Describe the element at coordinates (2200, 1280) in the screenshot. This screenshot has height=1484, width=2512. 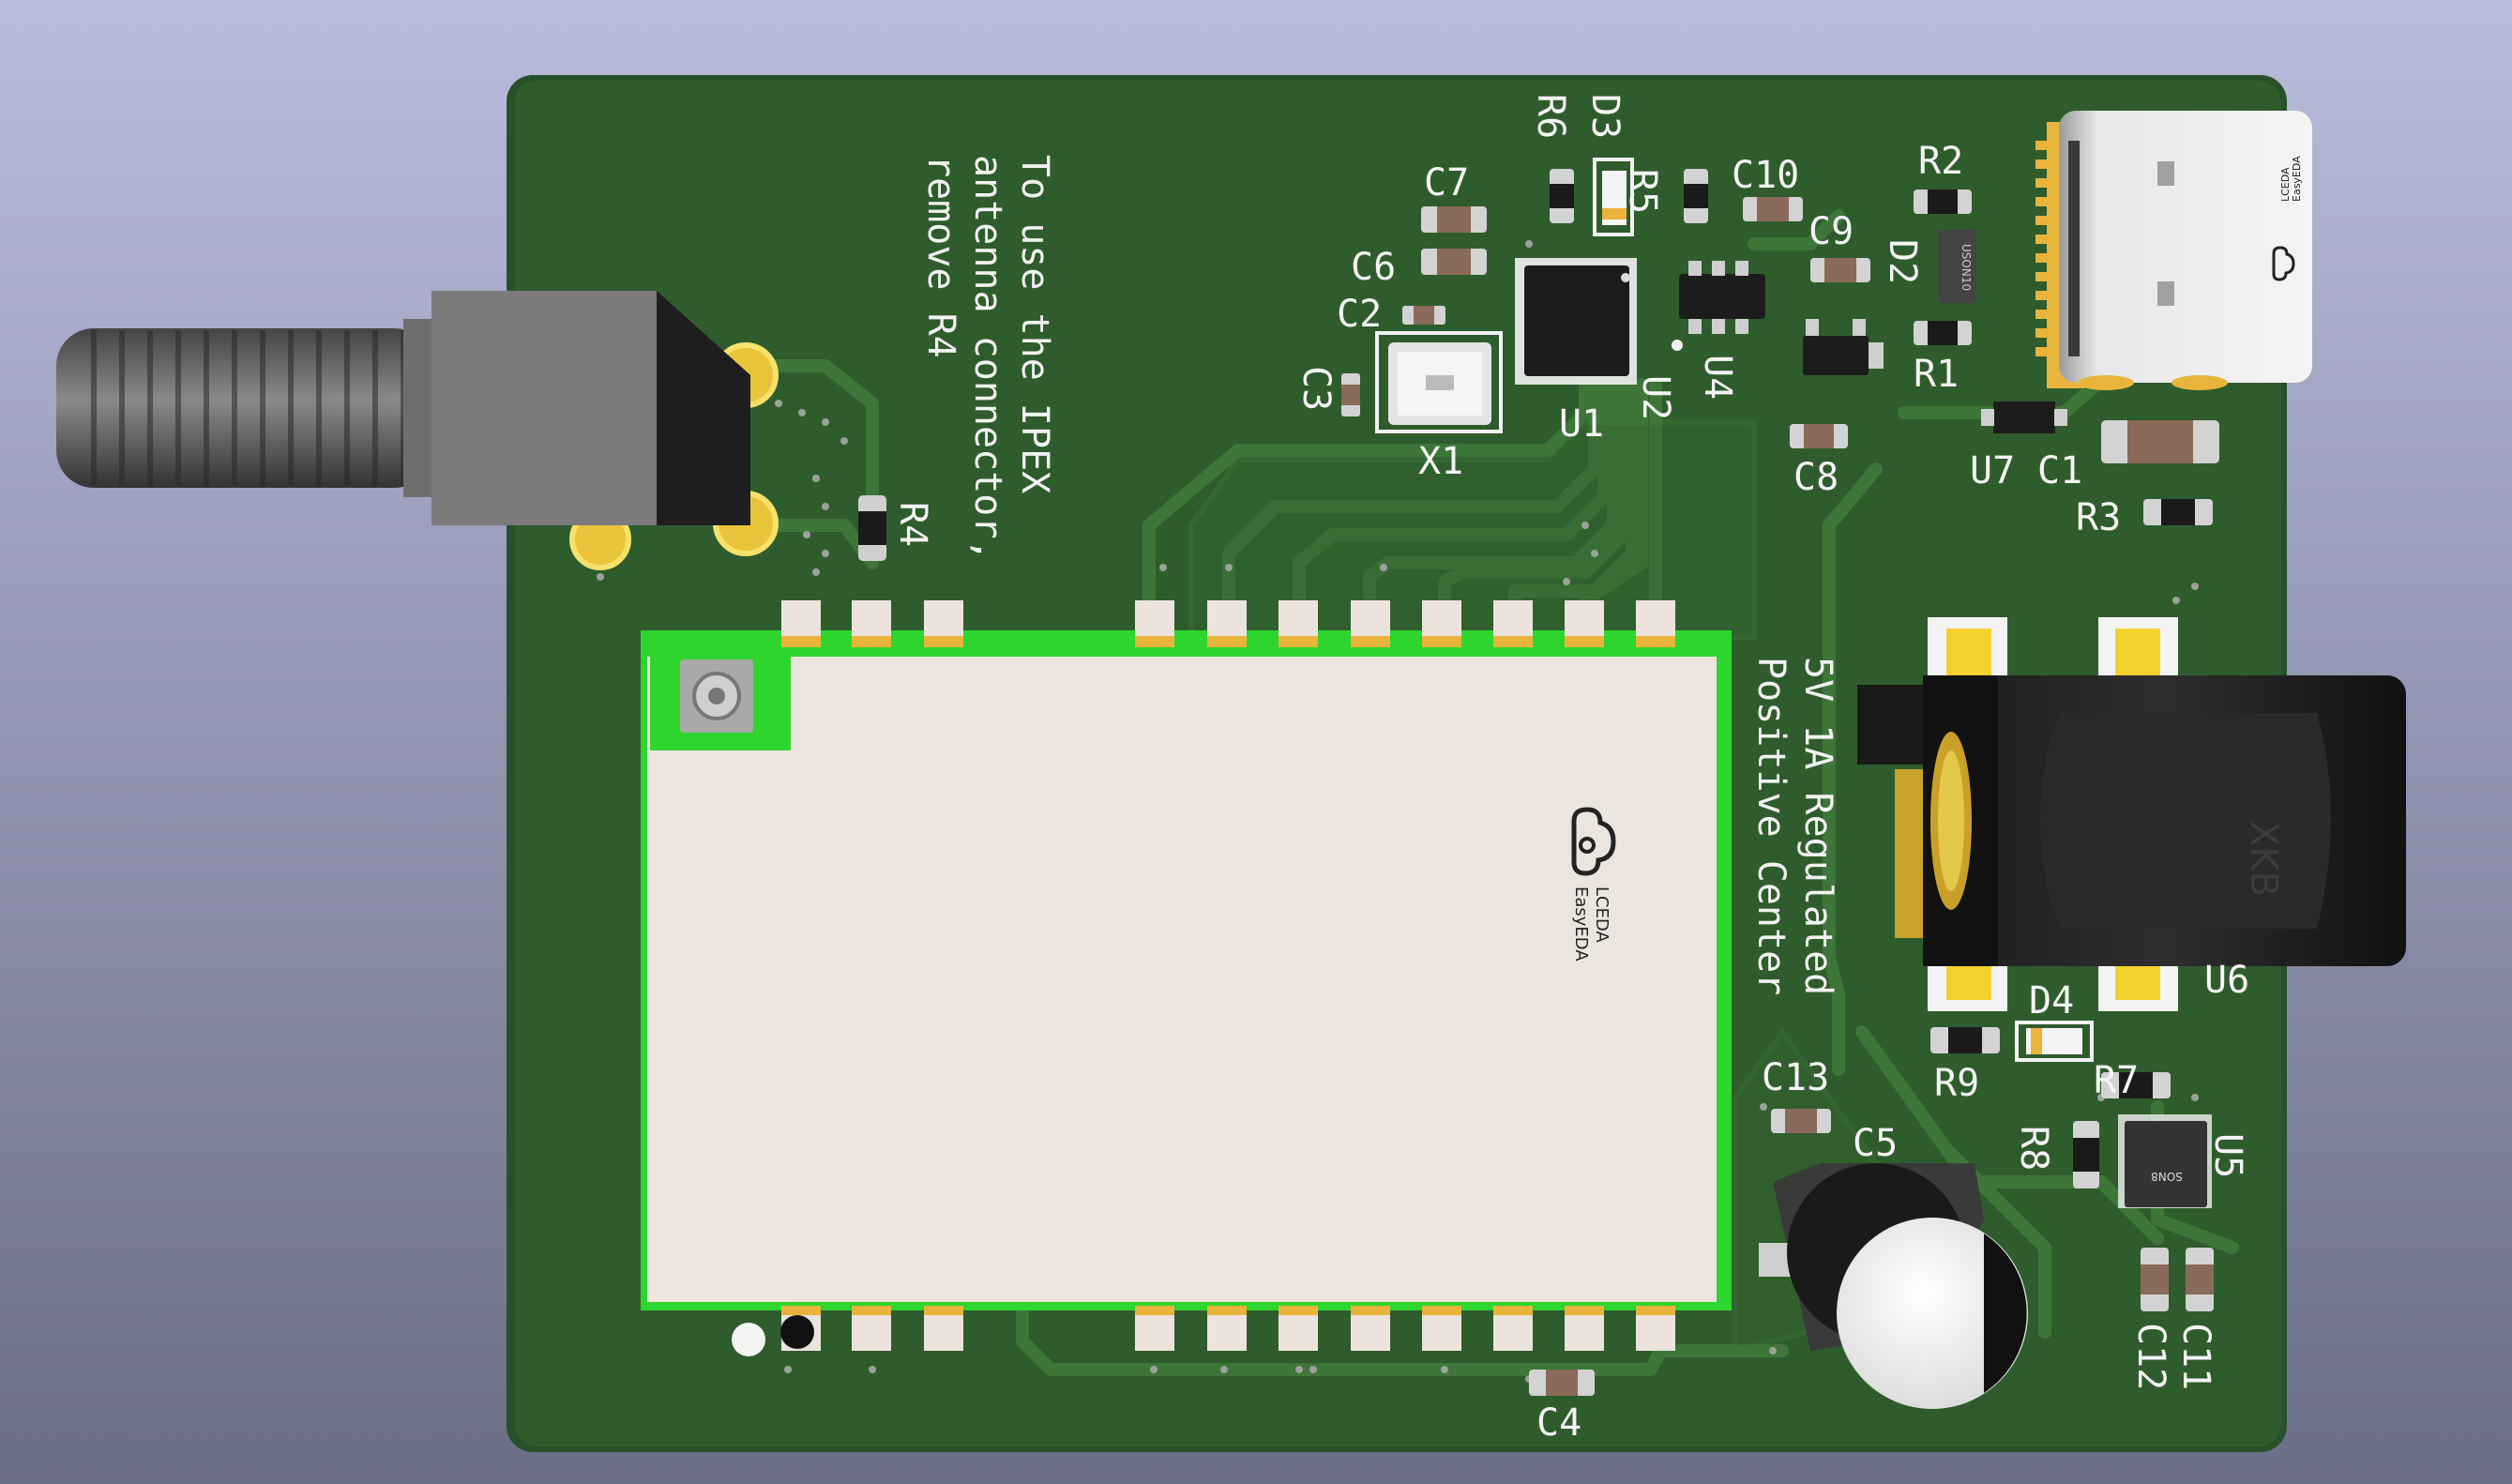
I see `capacitor-C11` at that location.